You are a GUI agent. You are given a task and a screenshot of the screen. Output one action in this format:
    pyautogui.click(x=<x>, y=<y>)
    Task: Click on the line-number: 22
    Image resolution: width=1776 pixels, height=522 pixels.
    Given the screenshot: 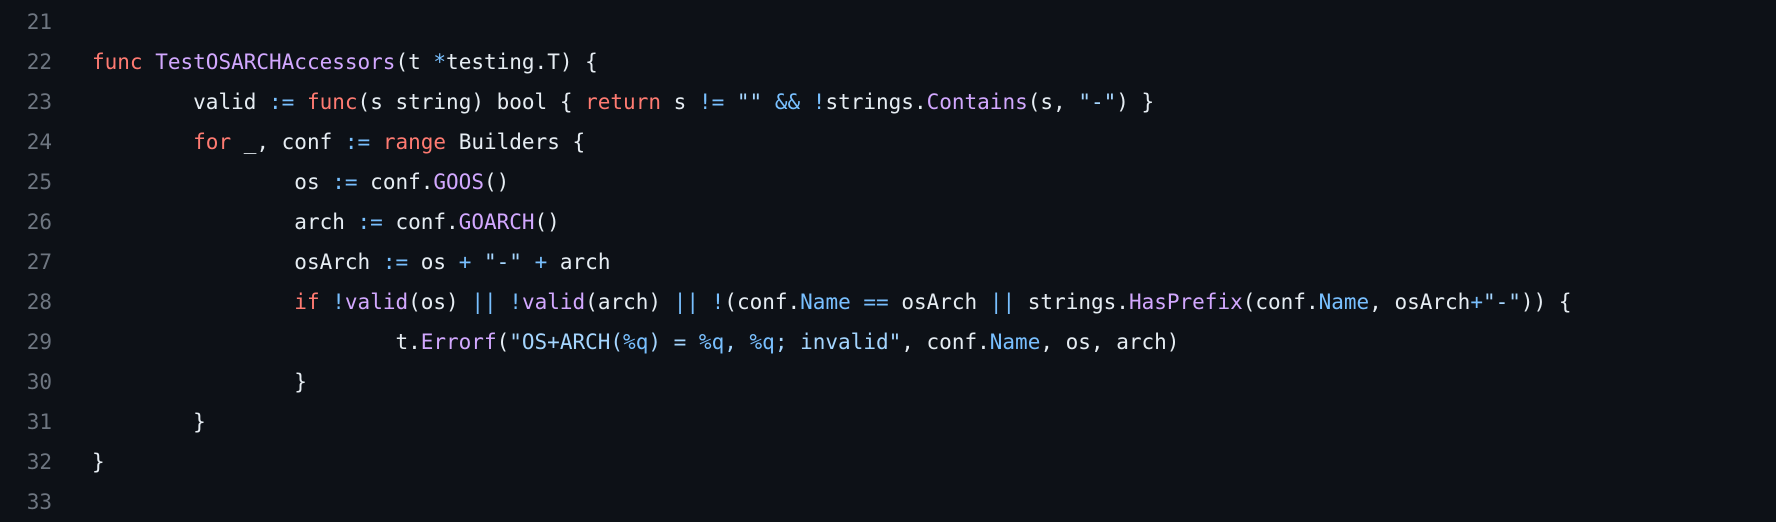 What is the action you would take?
    pyautogui.click(x=26, y=62)
    